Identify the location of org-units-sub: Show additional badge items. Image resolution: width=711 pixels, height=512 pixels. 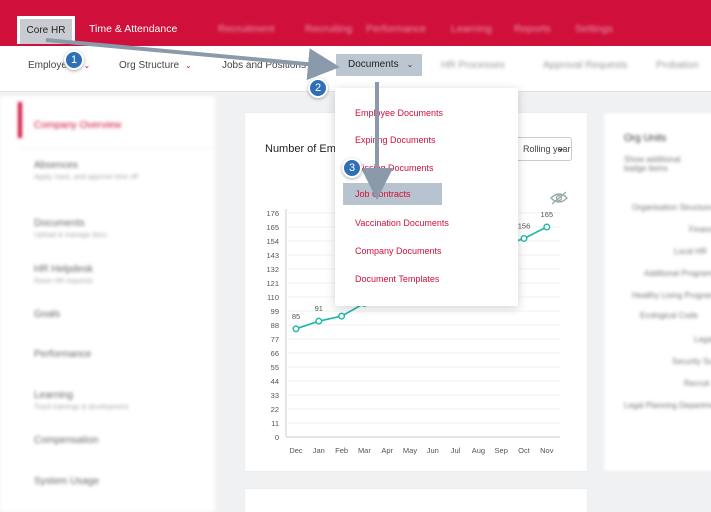
(652, 164).